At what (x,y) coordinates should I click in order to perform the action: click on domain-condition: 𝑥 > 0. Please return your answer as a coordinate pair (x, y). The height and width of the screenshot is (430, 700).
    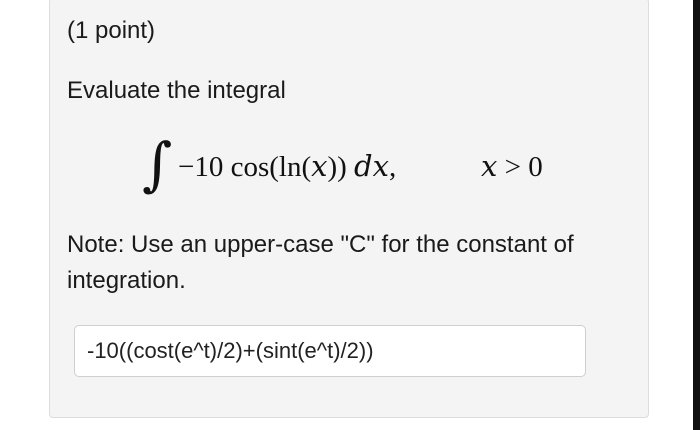
    Looking at the image, I should click on (512, 167).